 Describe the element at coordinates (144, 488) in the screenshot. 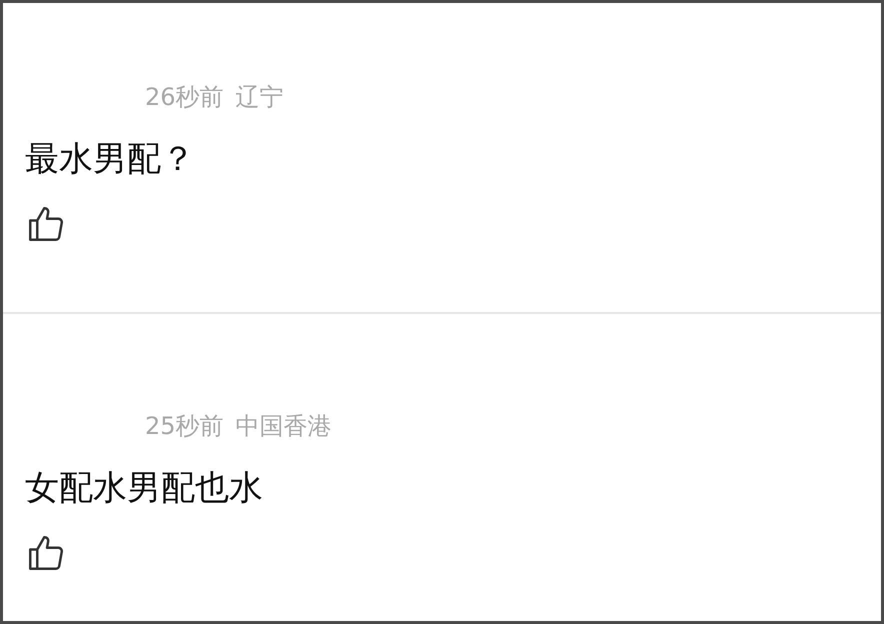

I see `comment-text: 女配水男配也水` at that location.